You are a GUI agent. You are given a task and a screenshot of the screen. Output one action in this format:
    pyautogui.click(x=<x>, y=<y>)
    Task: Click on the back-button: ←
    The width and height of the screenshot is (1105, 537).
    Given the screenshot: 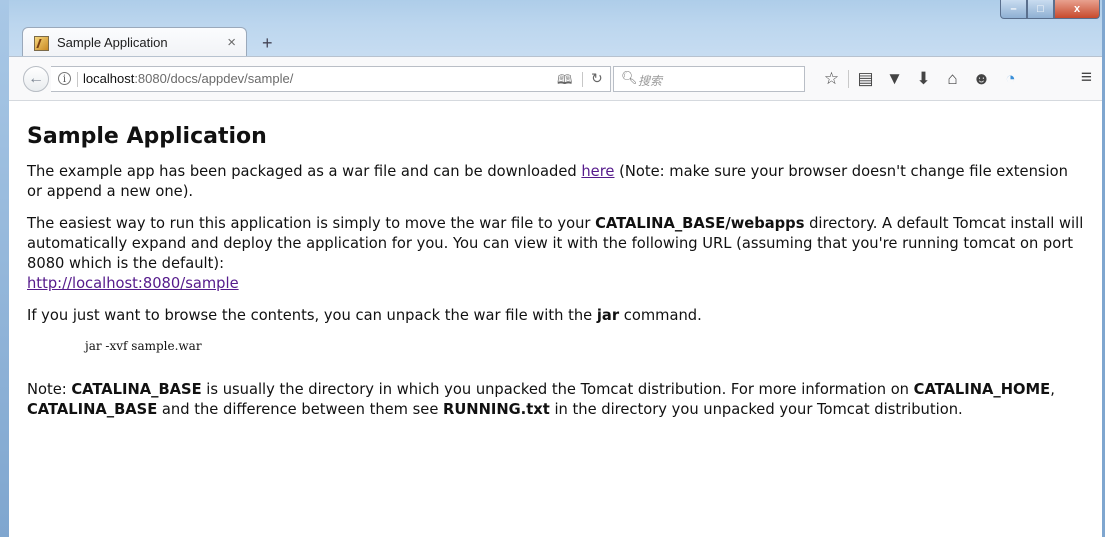 What is the action you would take?
    pyautogui.click(x=36, y=79)
    